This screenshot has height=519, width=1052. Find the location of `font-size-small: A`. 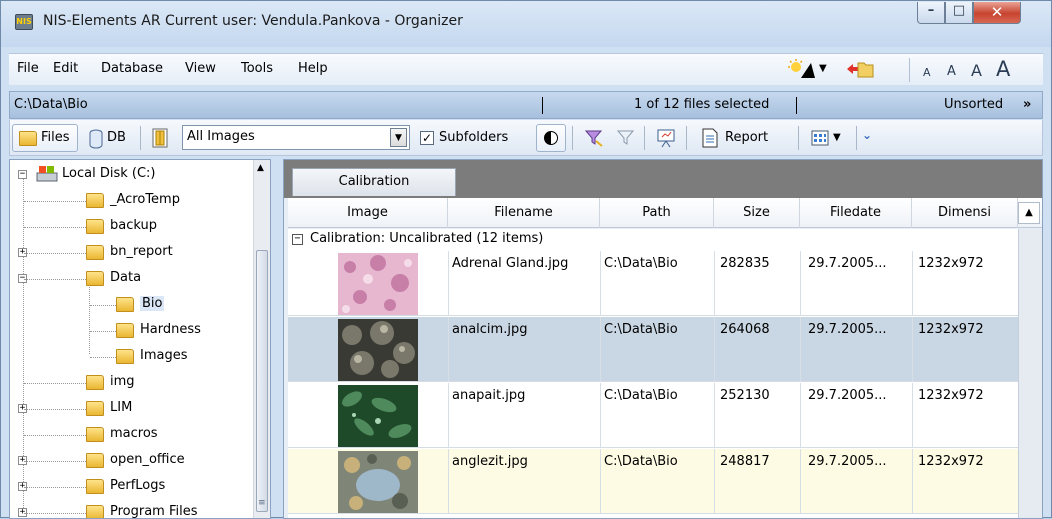

font-size-small: A is located at coordinates (951, 71).